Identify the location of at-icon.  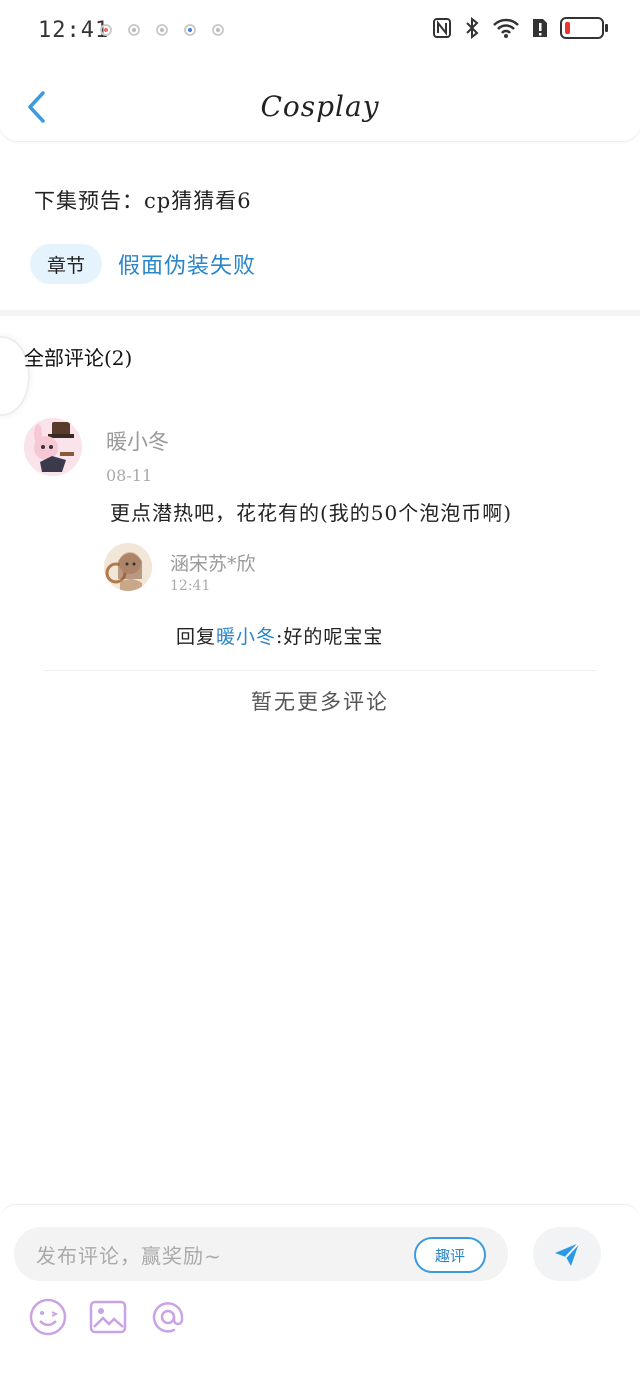
(168, 1317).